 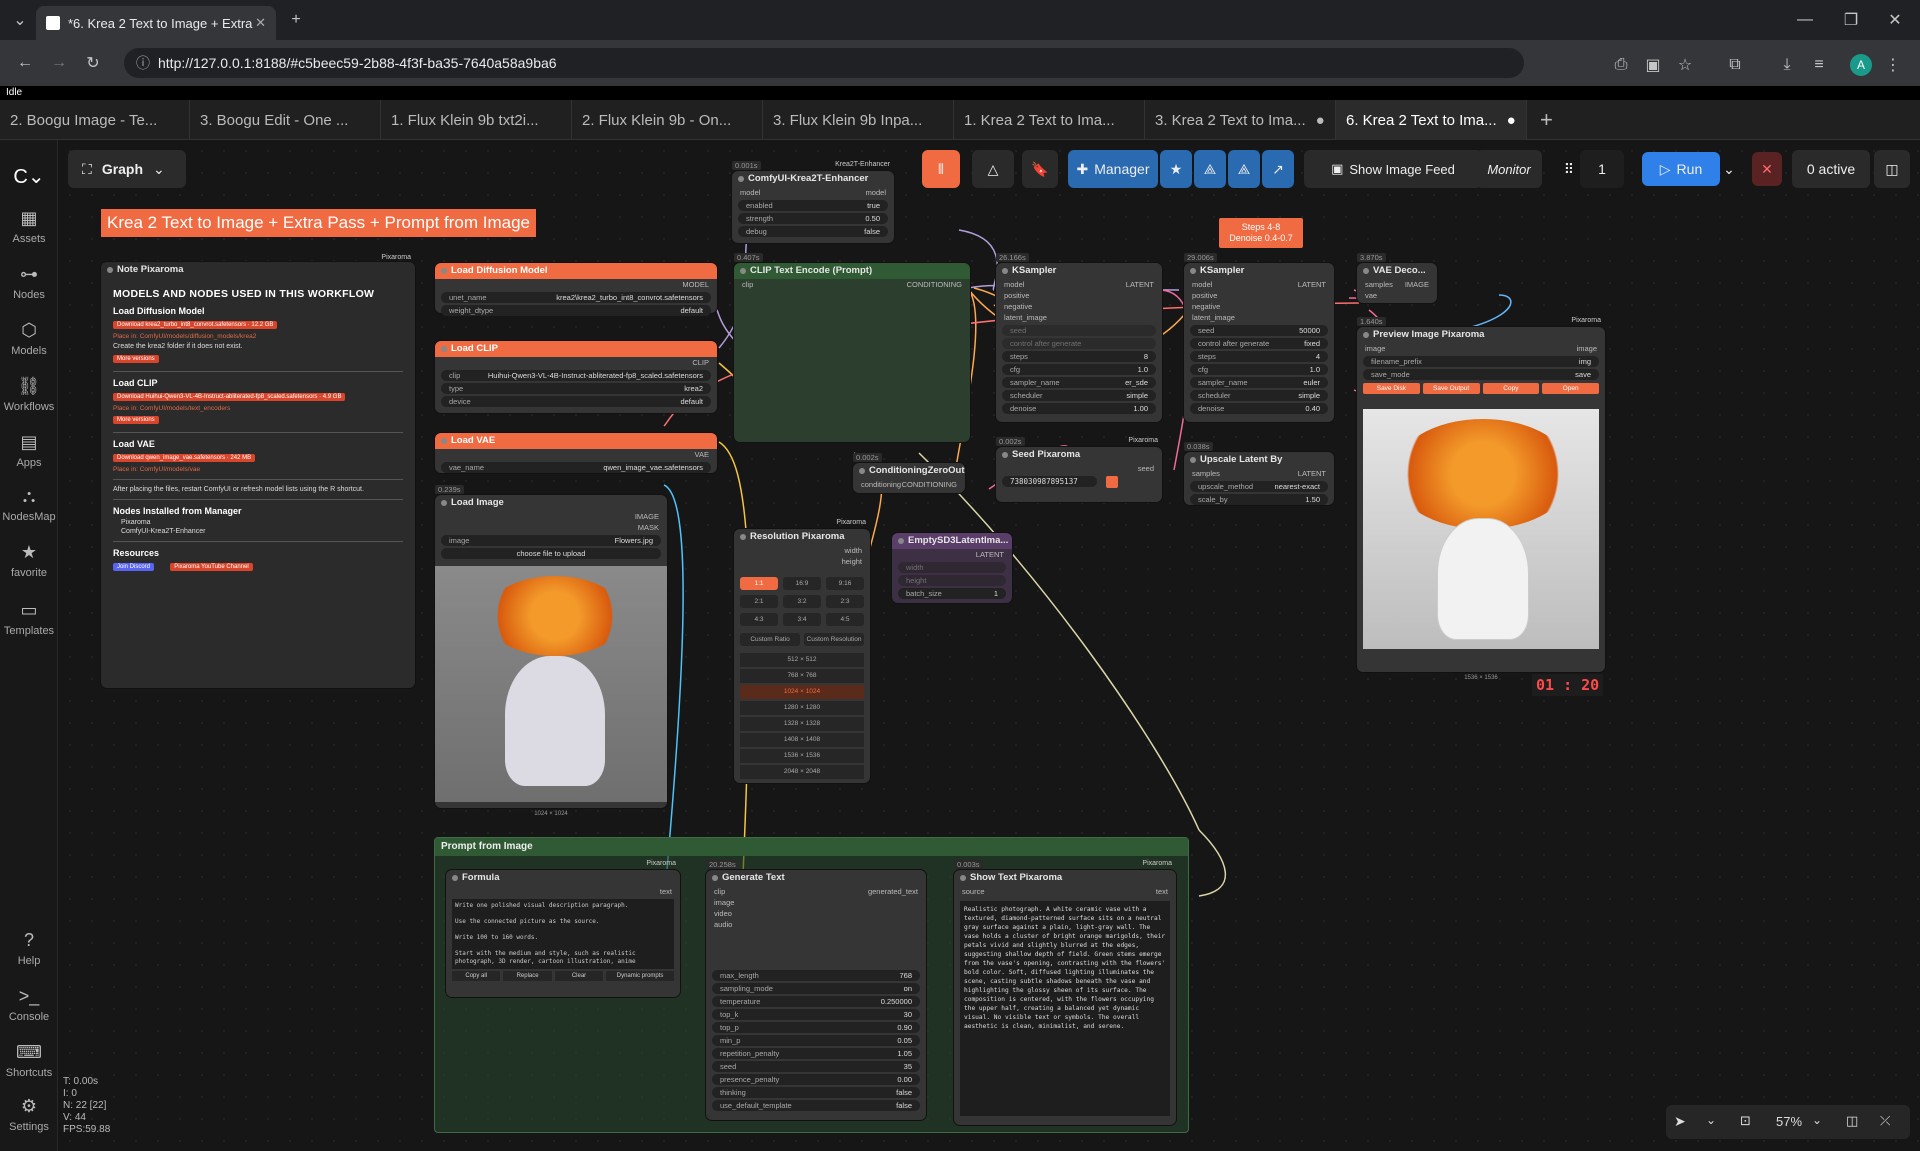 I want to click on browser-tab: *6. Krea 2 Text to Image + Extra ✕, so click(x=156, y=23).